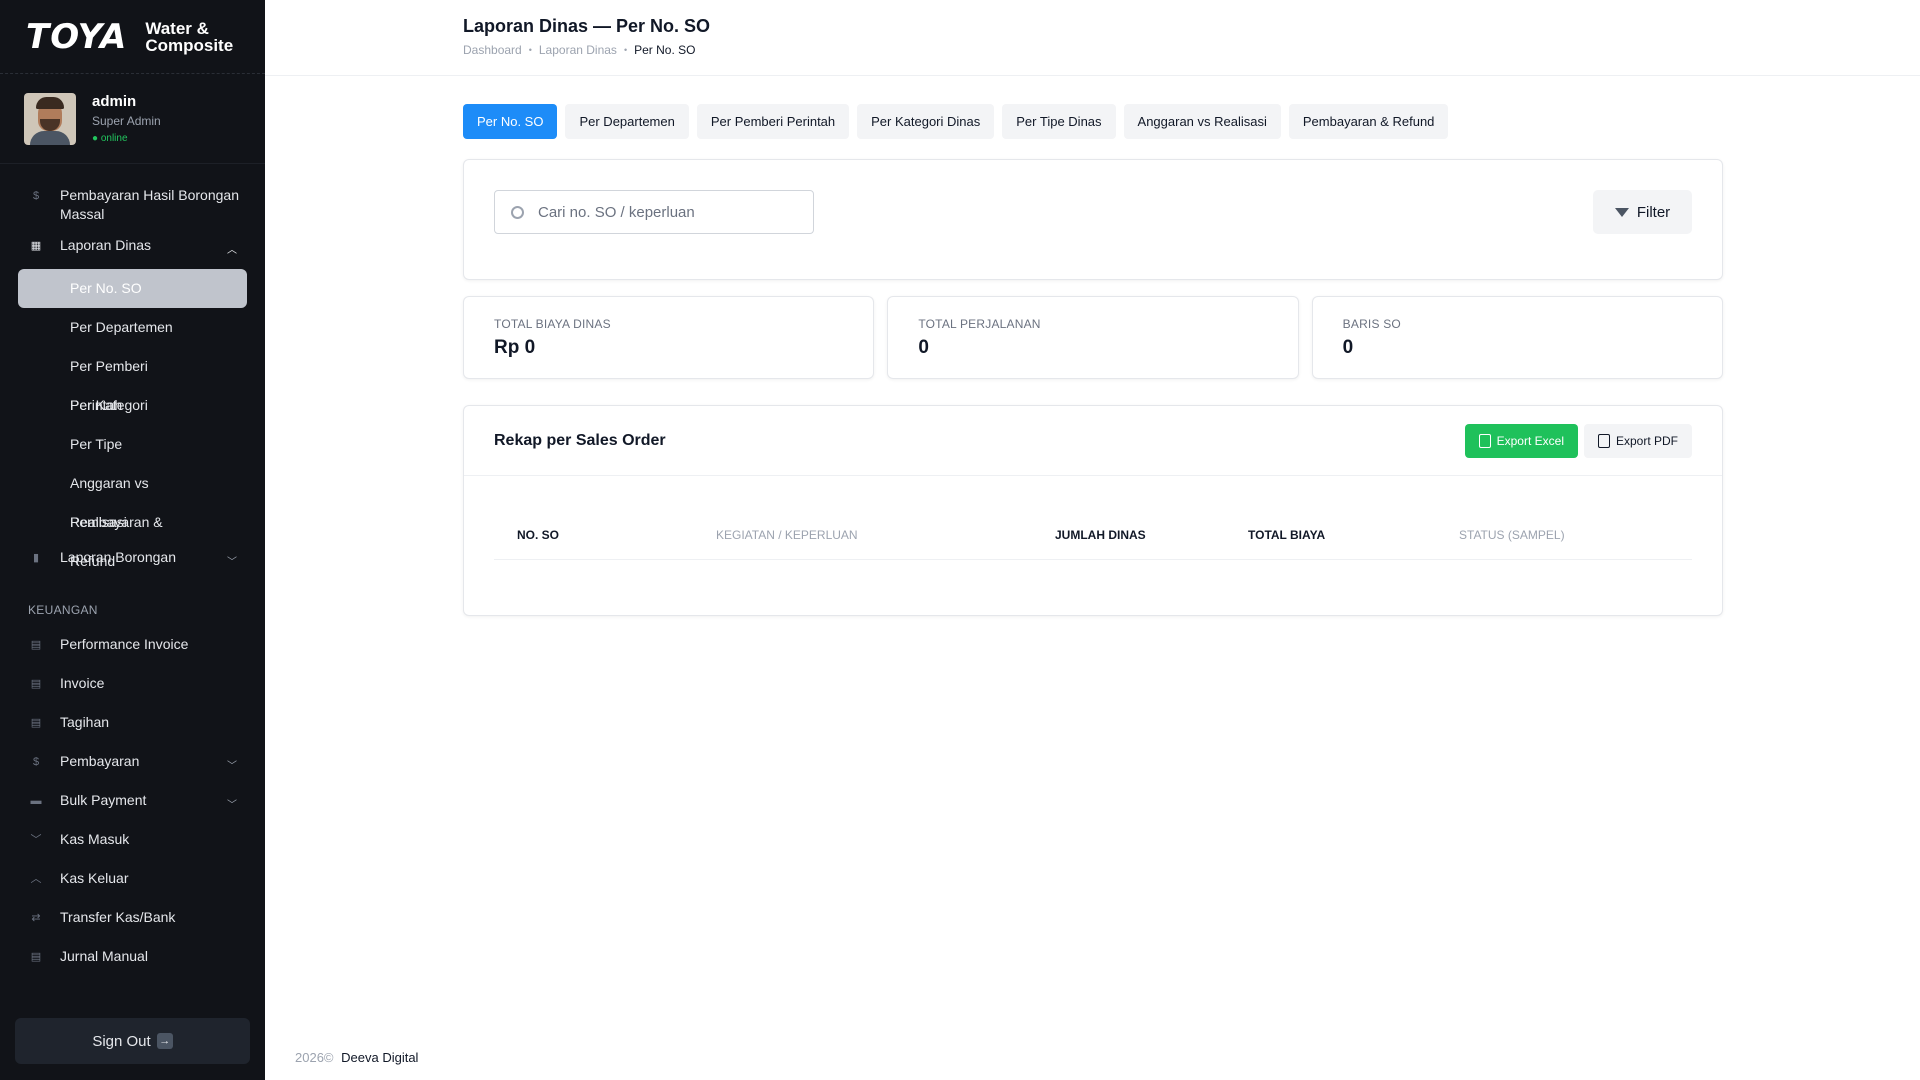 This screenshot has height=1080, width=1920. I want to click on column-header-total-biaya: TOTAL BIAYA, so click(1330, 535).